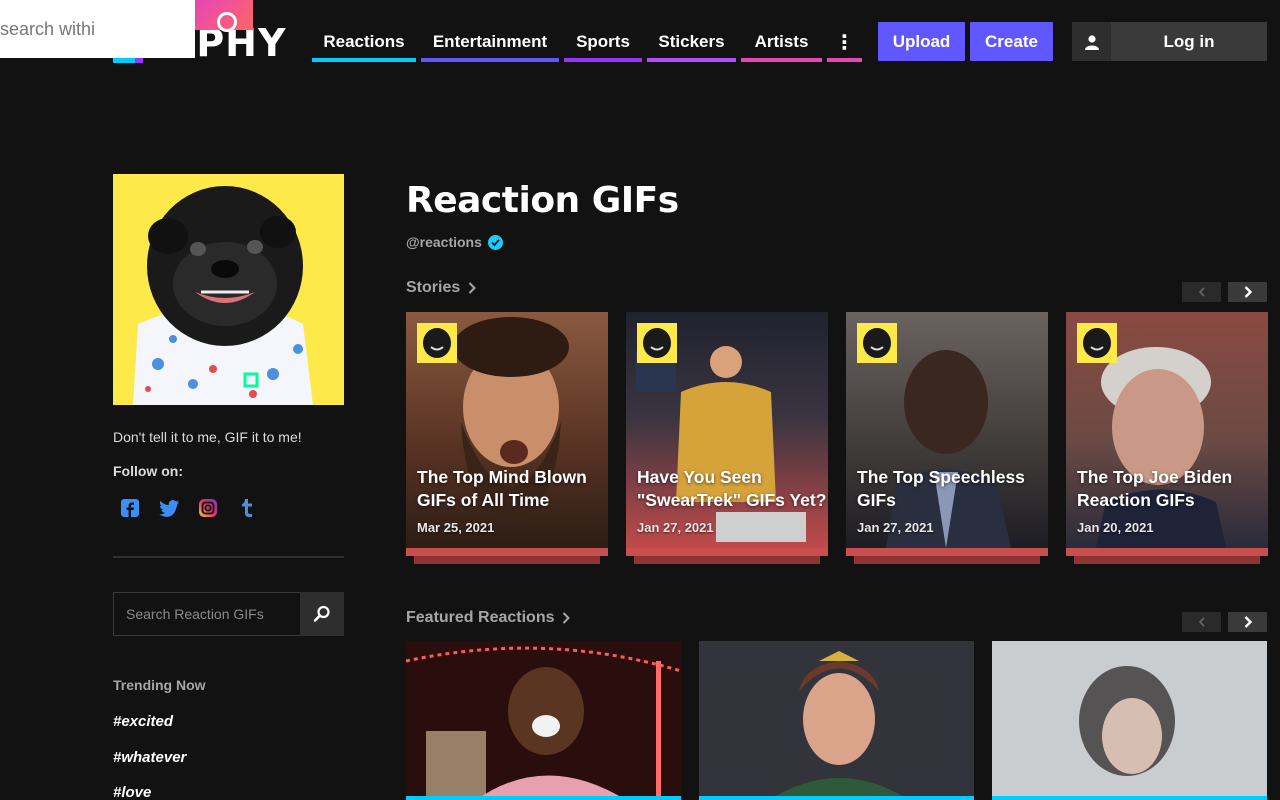  What do you see at coordinates (941, 488) in the screenshot?
I see `story-title: The Top Speechless GIFs` at bounding box center [941, 488].